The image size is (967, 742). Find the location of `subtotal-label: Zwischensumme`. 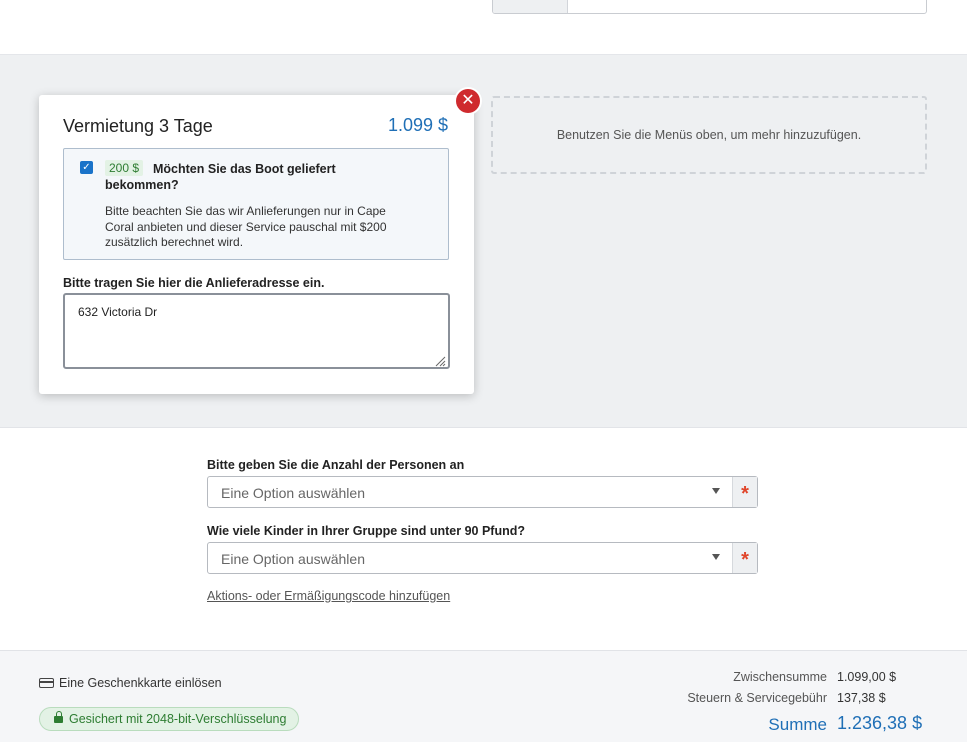

subtotal-label: Zwischensumme is located at coordinates (780, 677).